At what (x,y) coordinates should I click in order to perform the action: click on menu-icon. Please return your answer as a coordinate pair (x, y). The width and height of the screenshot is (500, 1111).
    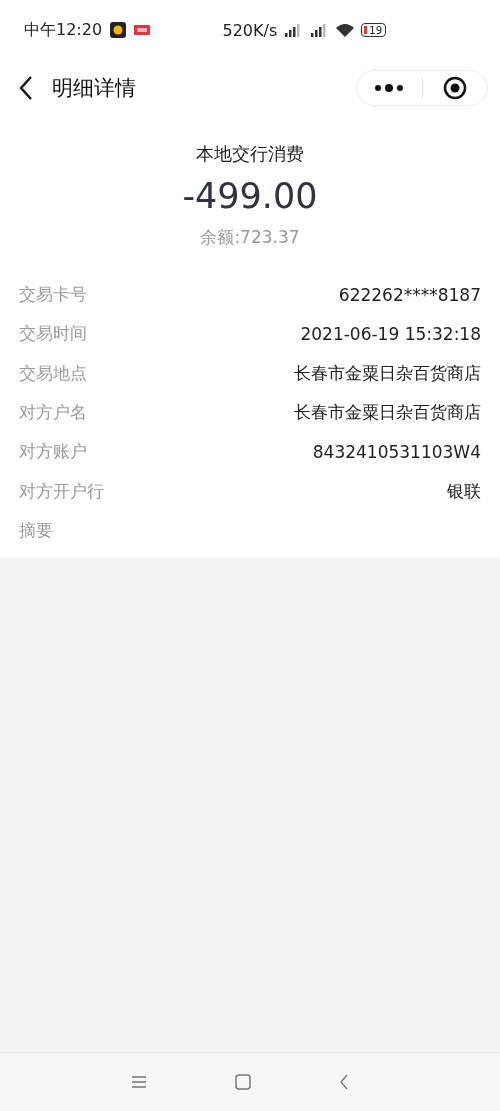
    Looking at the image, I should click on (139, 1082).